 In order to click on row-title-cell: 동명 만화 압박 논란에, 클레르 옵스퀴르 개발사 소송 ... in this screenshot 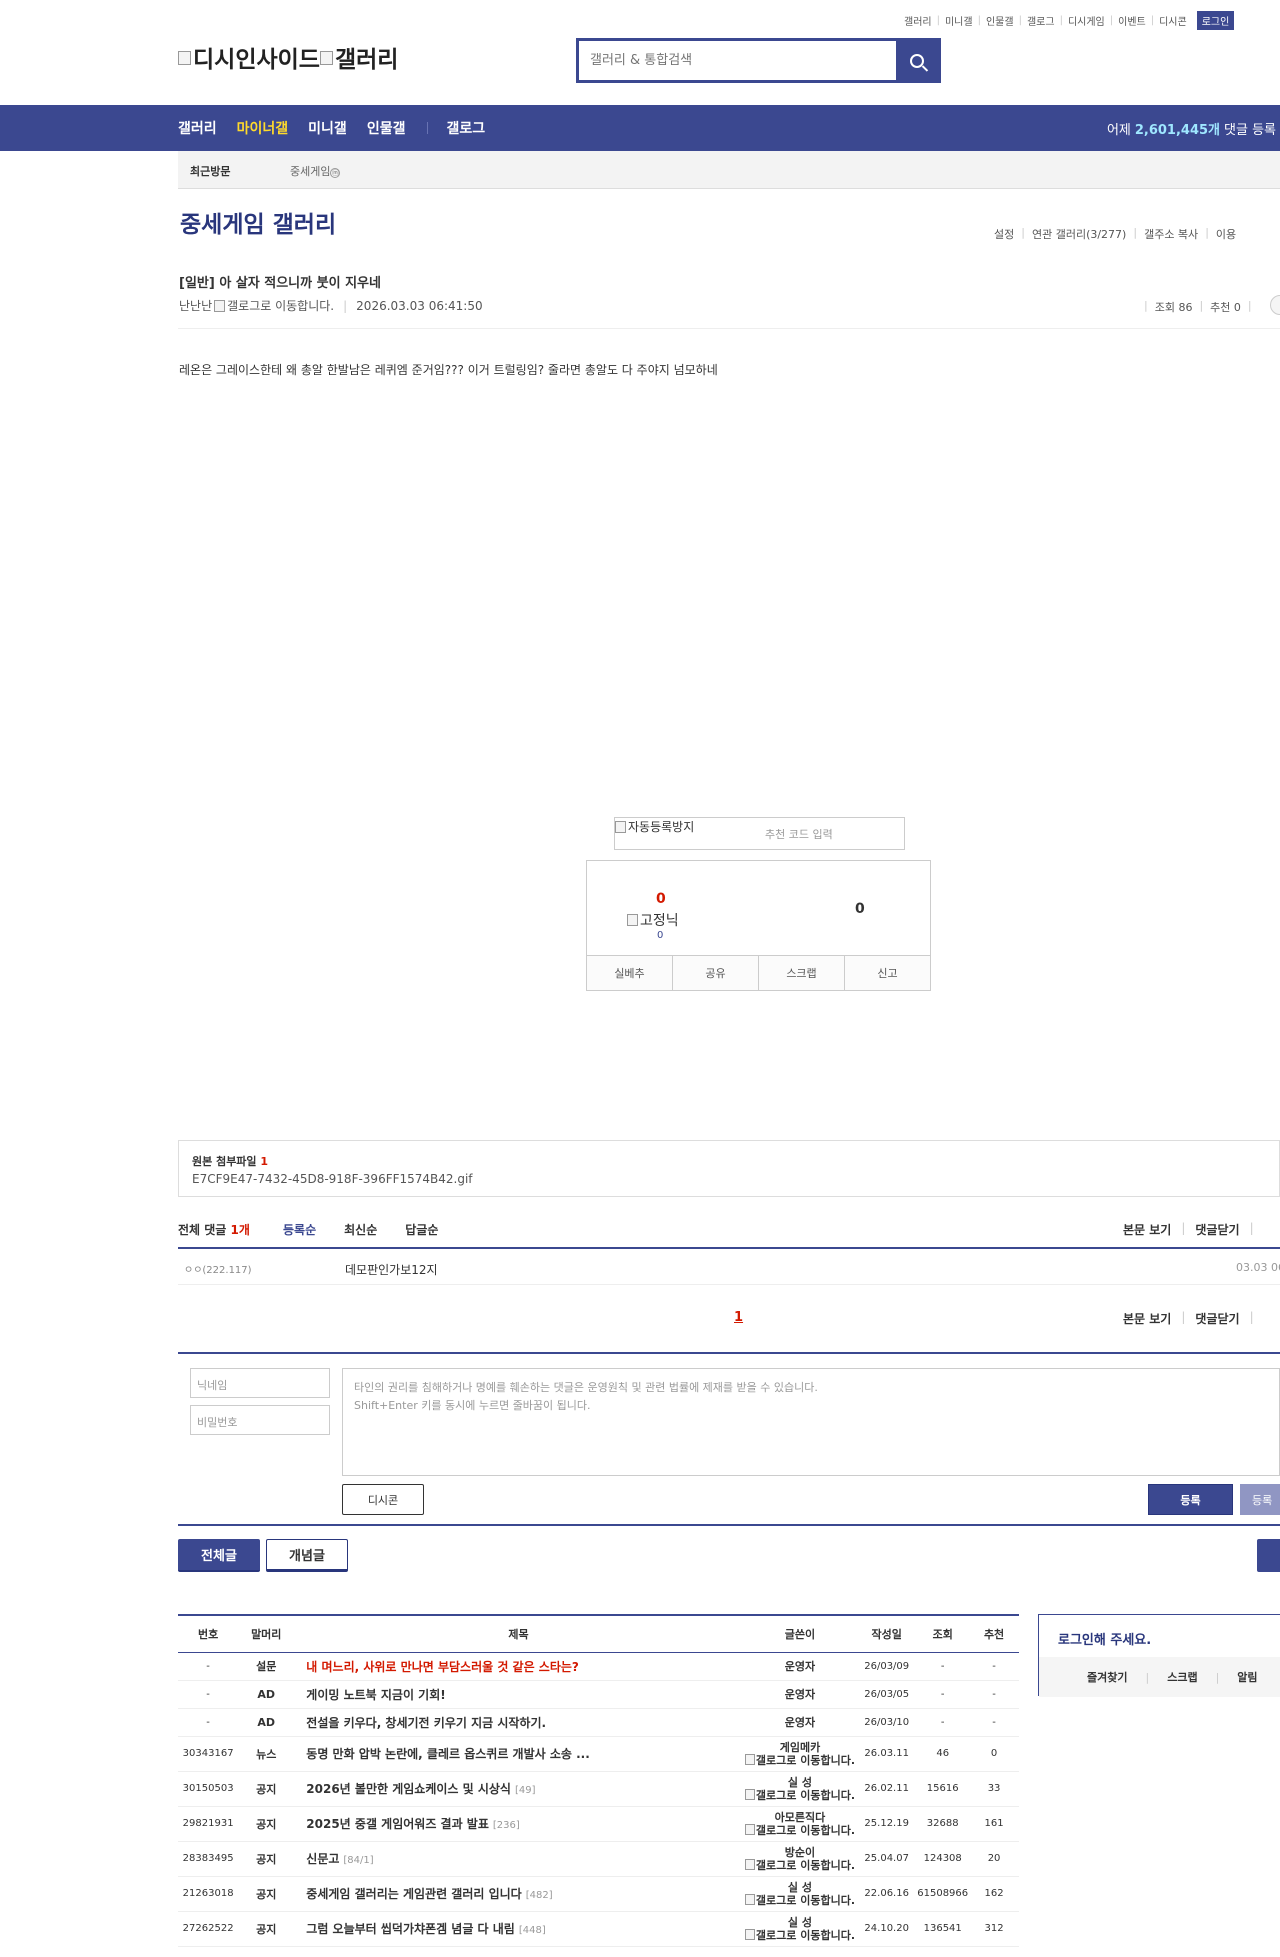, I will do `click(518, 1754)`.